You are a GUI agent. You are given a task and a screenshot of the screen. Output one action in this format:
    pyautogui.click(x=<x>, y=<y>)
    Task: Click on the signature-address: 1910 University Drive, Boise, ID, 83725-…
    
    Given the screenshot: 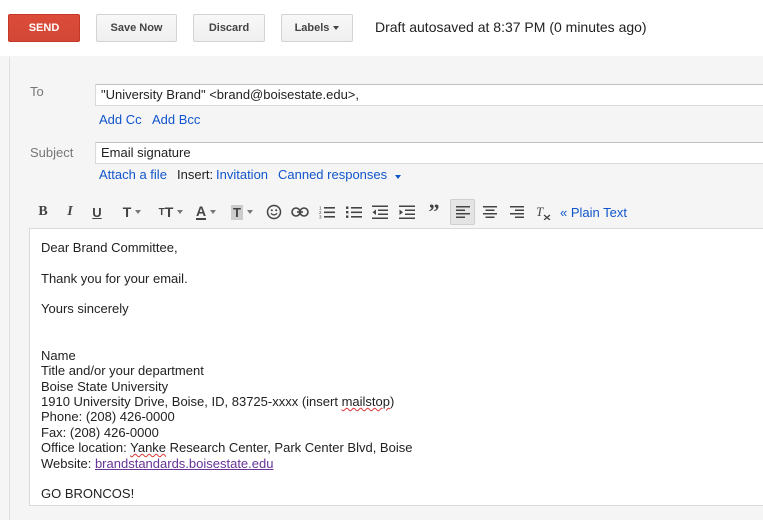 What is the action you would take?
    pyautogui.click(x=217, y=401)
    